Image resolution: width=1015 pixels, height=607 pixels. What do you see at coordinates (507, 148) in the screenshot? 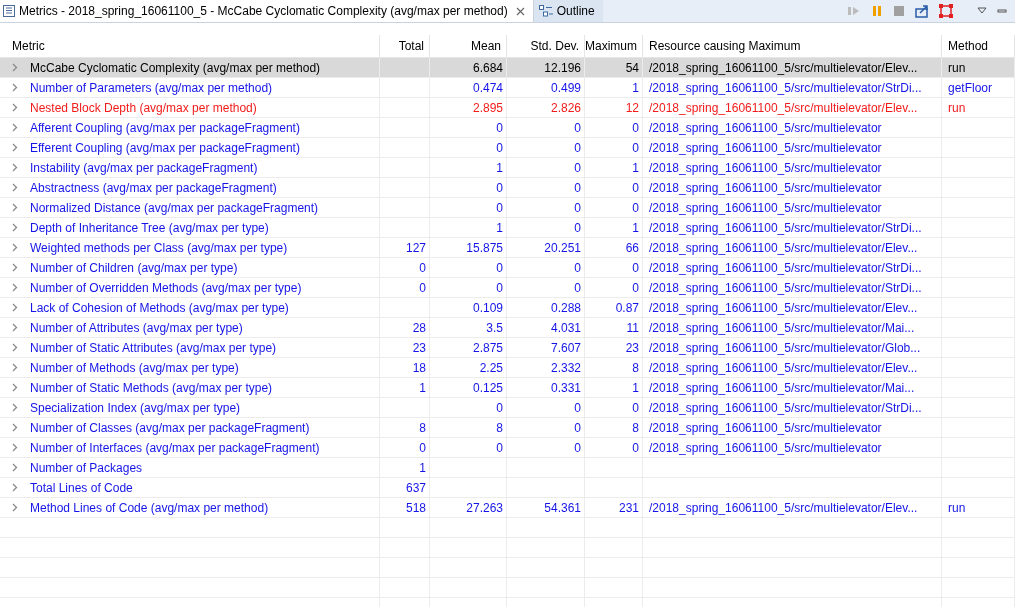
I see `table-row: Efferent Coupling (avg/max per packageFragment) 0 0 0 /2018_spring_16061100_5/src/multielevator` at bounding box center [507, 148].